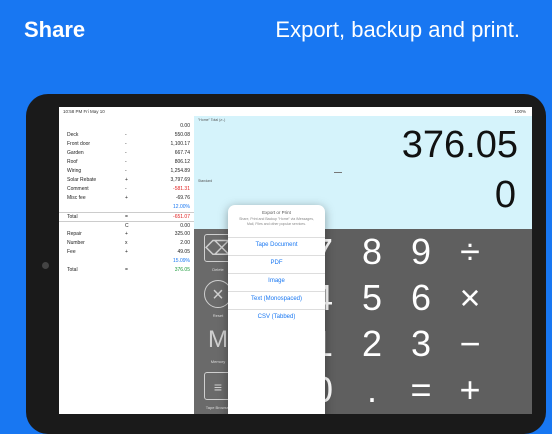 Image resolution: width=552 pixels, height=434 pixels. I want to click on tape-row-label: Roof, so click(72, 162).